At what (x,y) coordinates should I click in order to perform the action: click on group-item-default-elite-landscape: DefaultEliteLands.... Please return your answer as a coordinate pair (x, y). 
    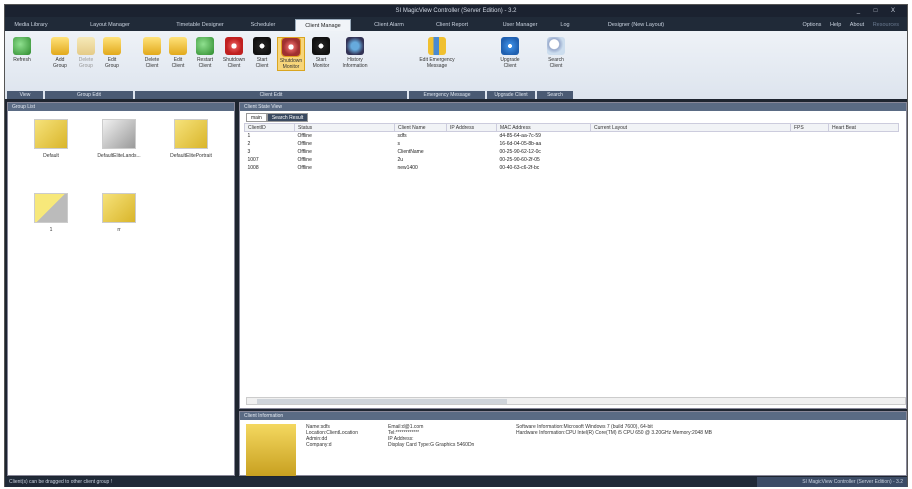
    Looking at the image, I should click on (119, 139).